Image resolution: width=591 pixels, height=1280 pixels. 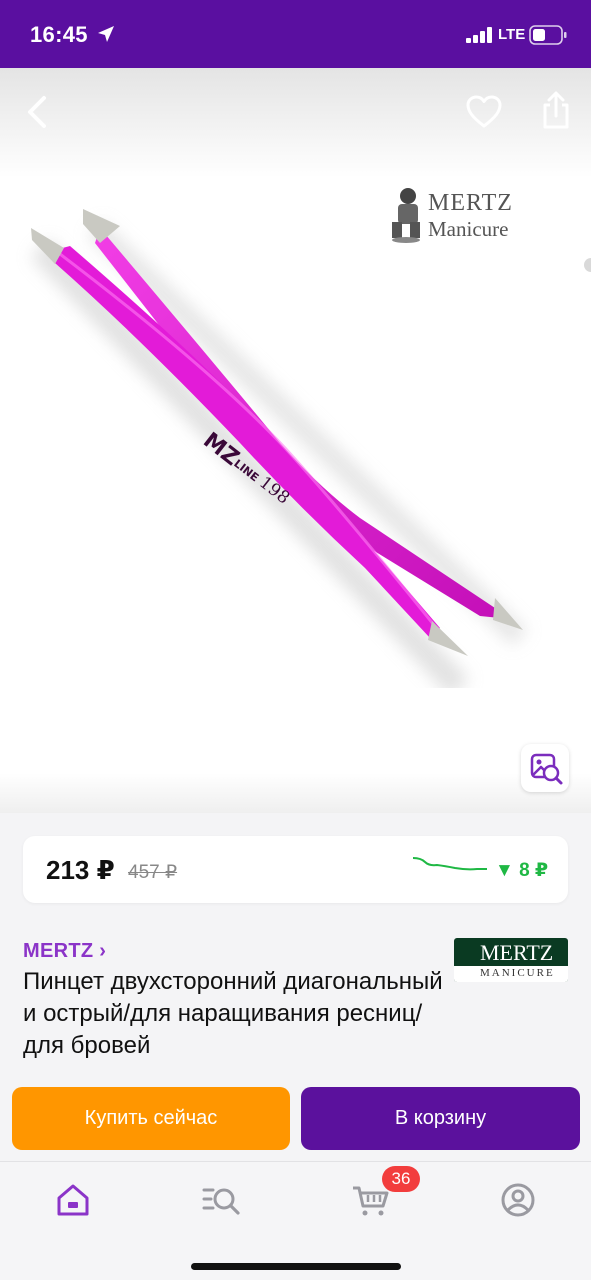 What do you see at coordinates (80, 870) in the screenshot?
I see `current-price: 213 ₽` at bounding box center [80, 870].